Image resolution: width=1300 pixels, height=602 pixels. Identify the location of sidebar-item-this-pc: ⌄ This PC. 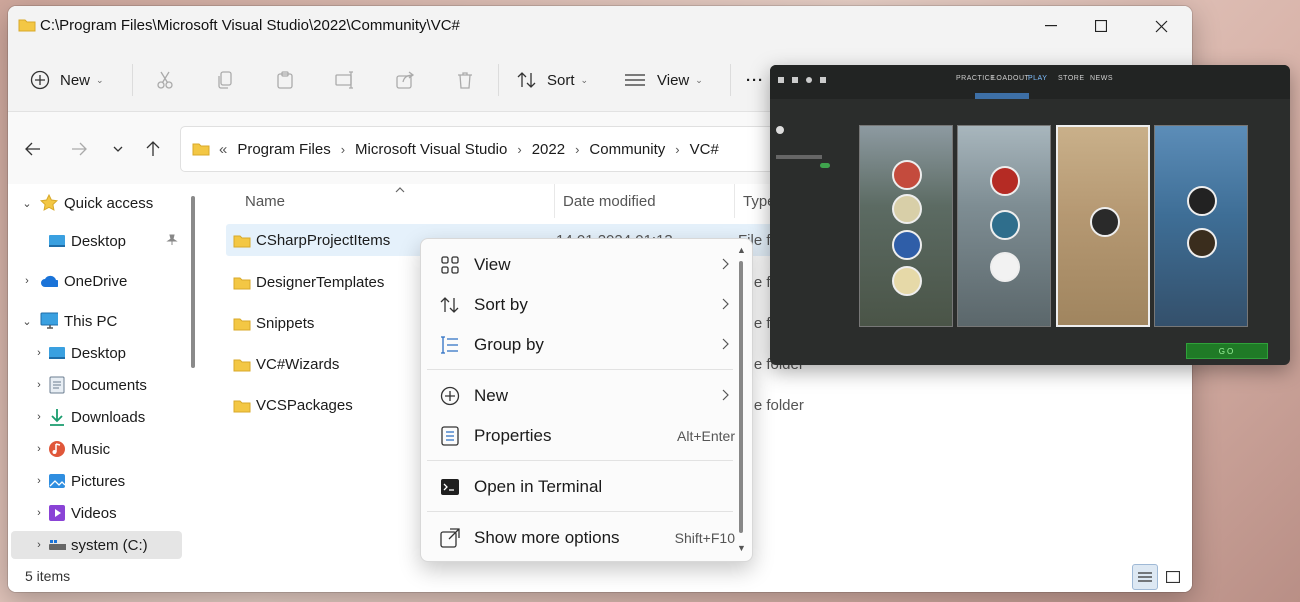
(96, 321).